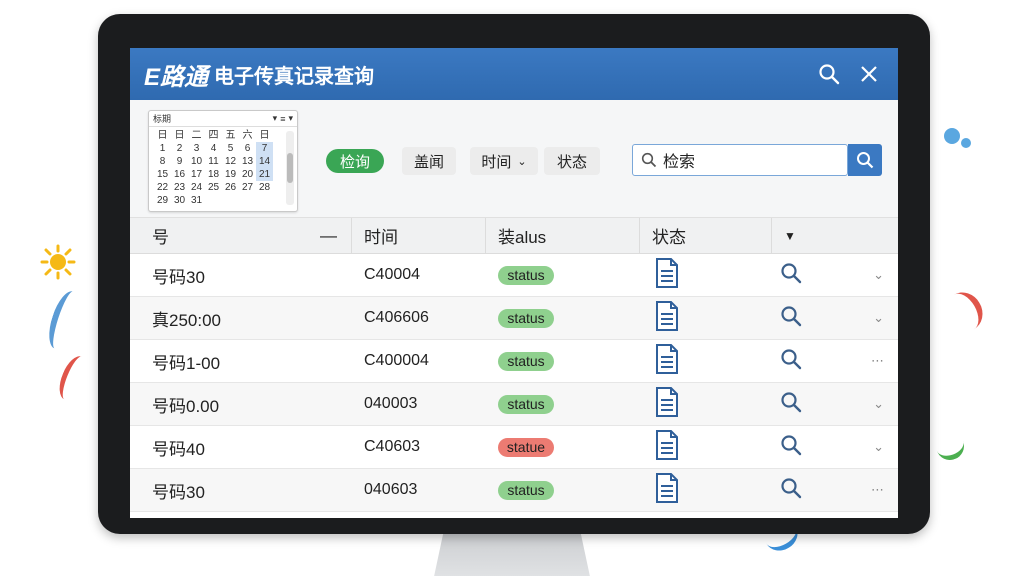  I want to click on calendar-day: 12, so click(230, 161).